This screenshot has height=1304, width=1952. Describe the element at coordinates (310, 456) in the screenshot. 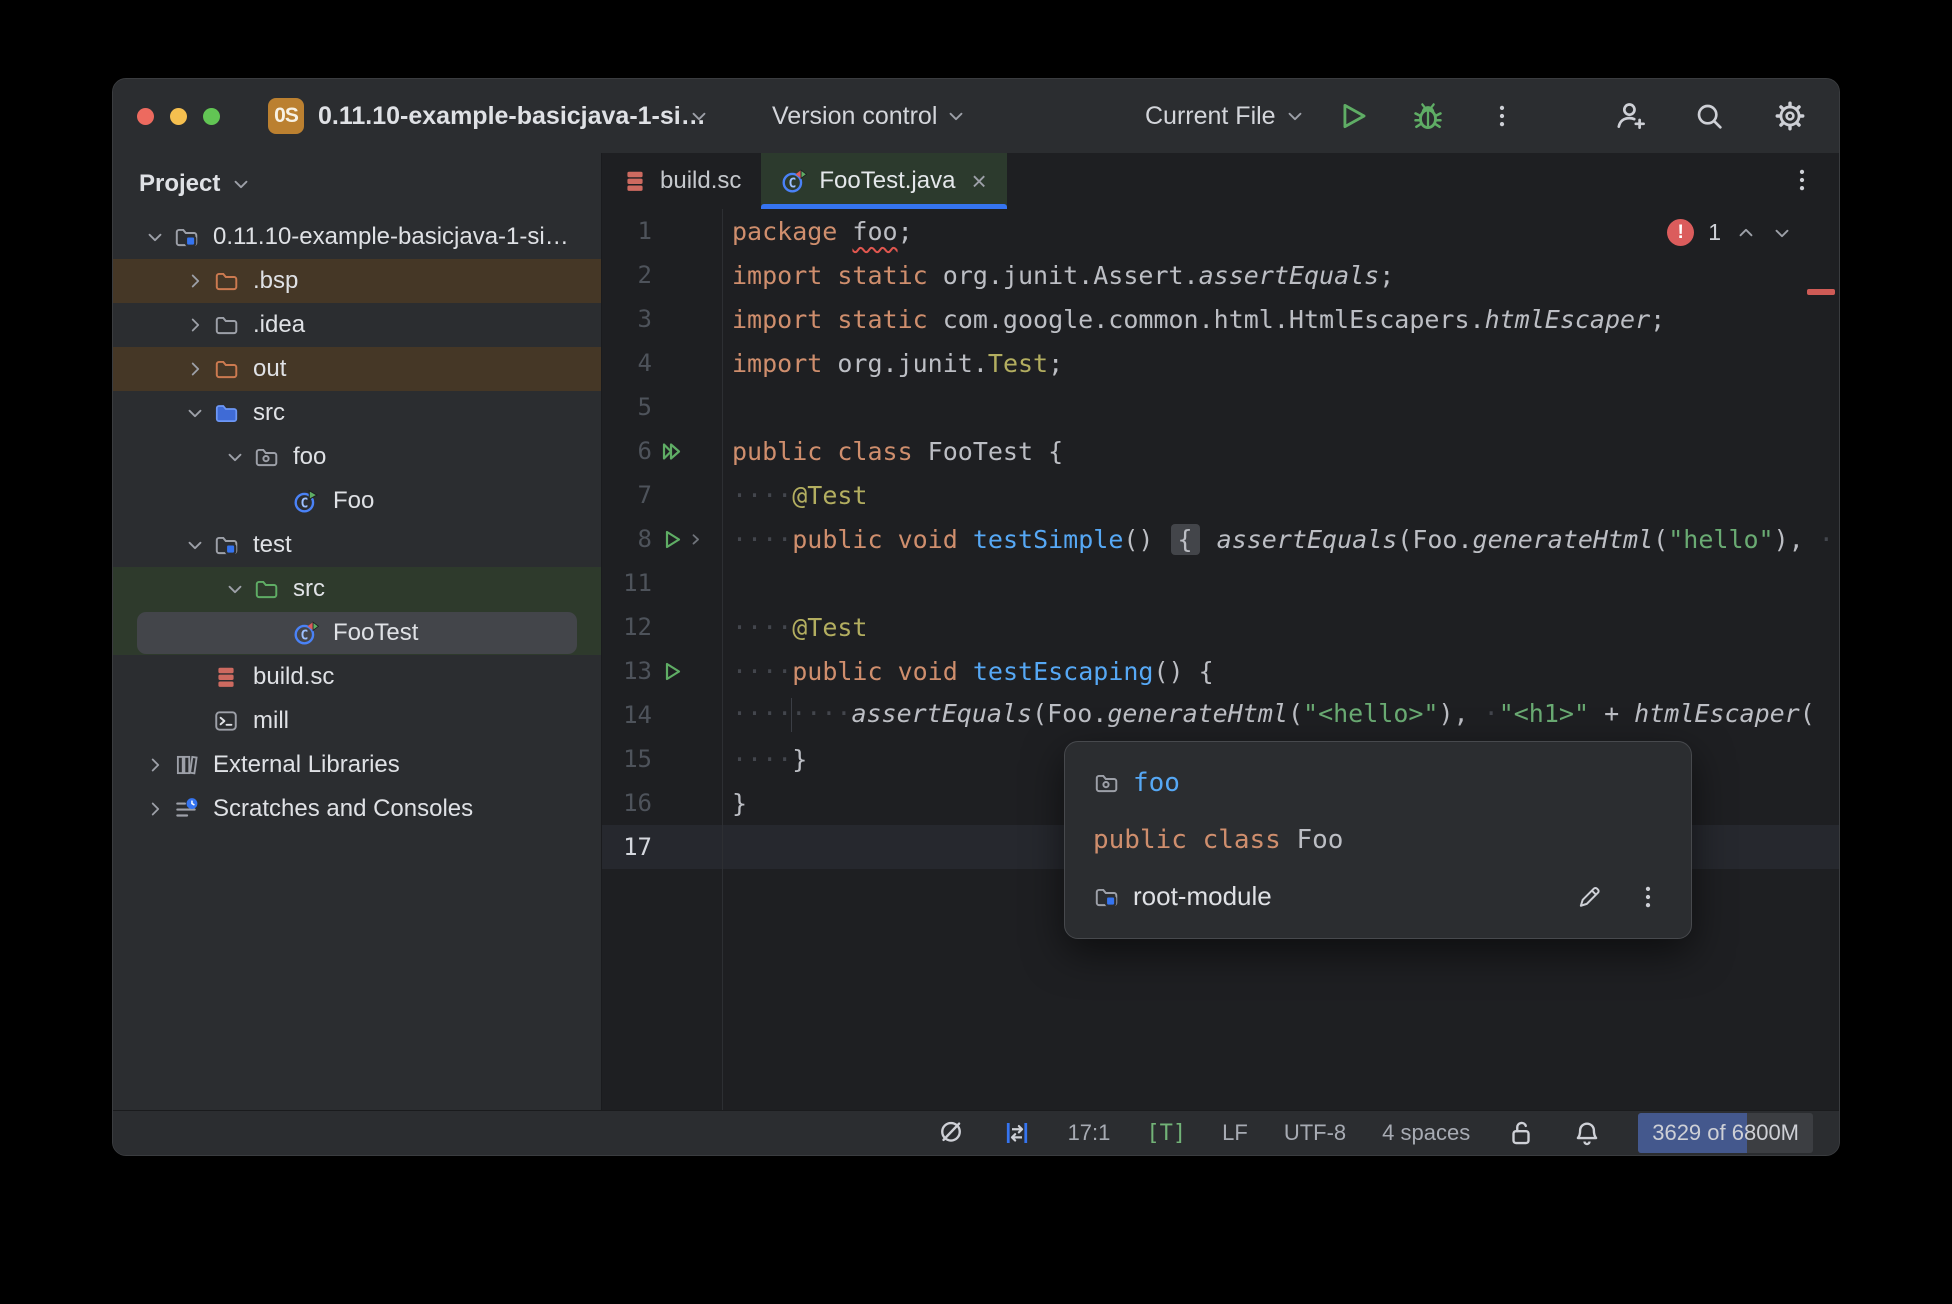

I see `tree-item-label: foo` at that location.